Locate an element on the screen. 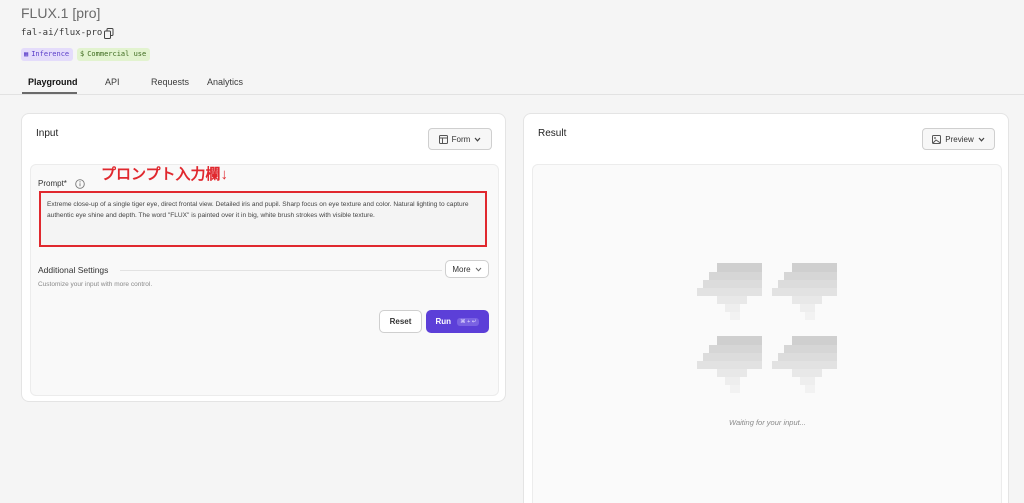 The width and height of the screenshot is (1024, 503). active-tab-indicator is located at coordinates (49, 93).